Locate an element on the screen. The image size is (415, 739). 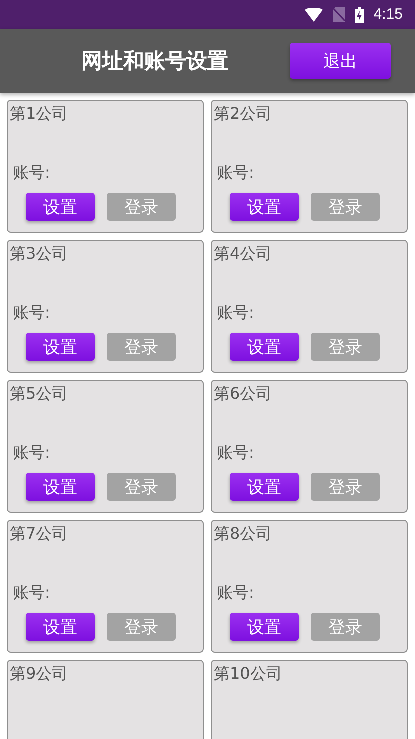
company-title: 第8公司 is located at coordinates (243, 534).